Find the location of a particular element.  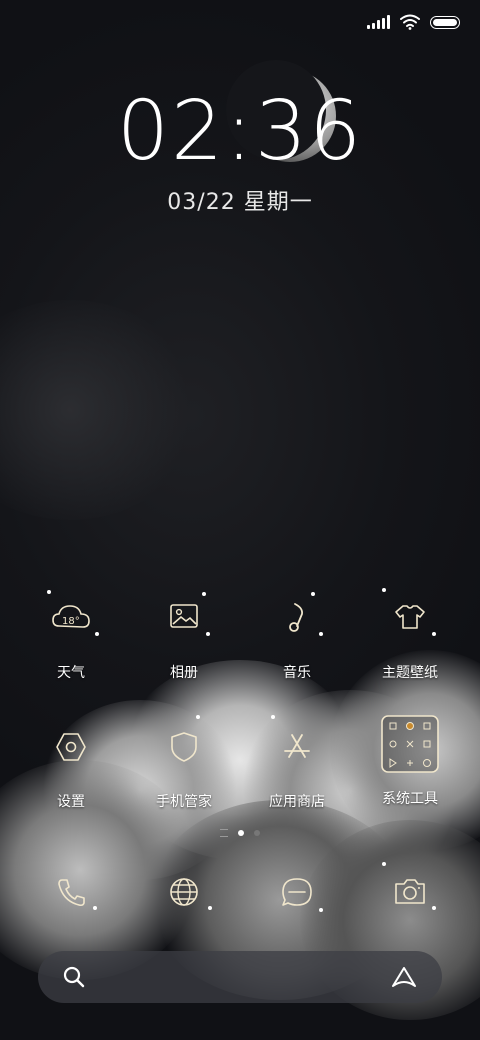

gallery-icon is located at coordinates (184, 616).